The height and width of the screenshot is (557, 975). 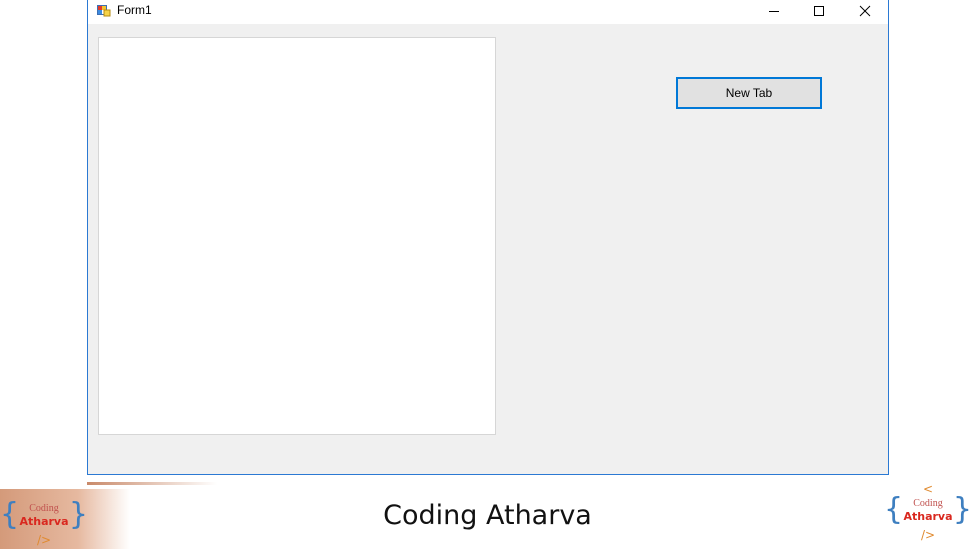 I want to click on maximize-icon, so click(x=819, y=11).